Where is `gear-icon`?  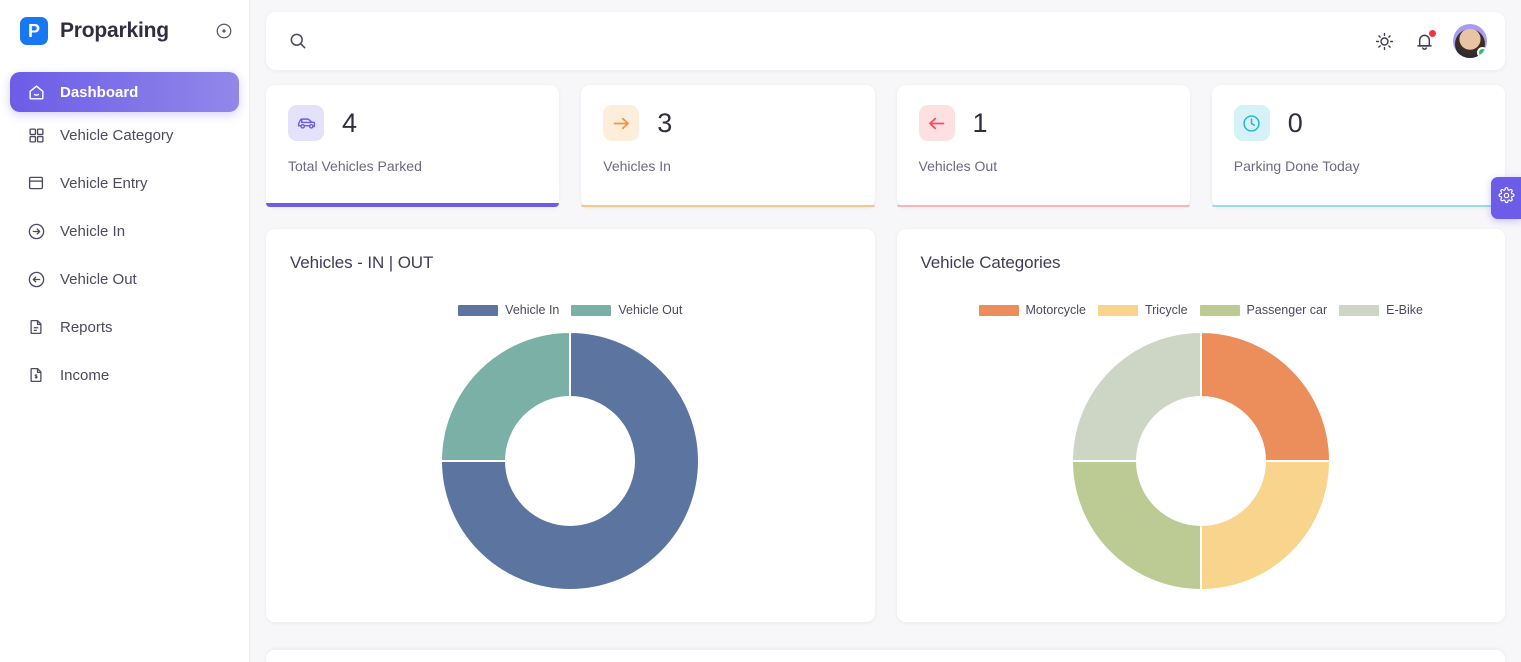 gear-icon is located at coordinates (1506, 198).